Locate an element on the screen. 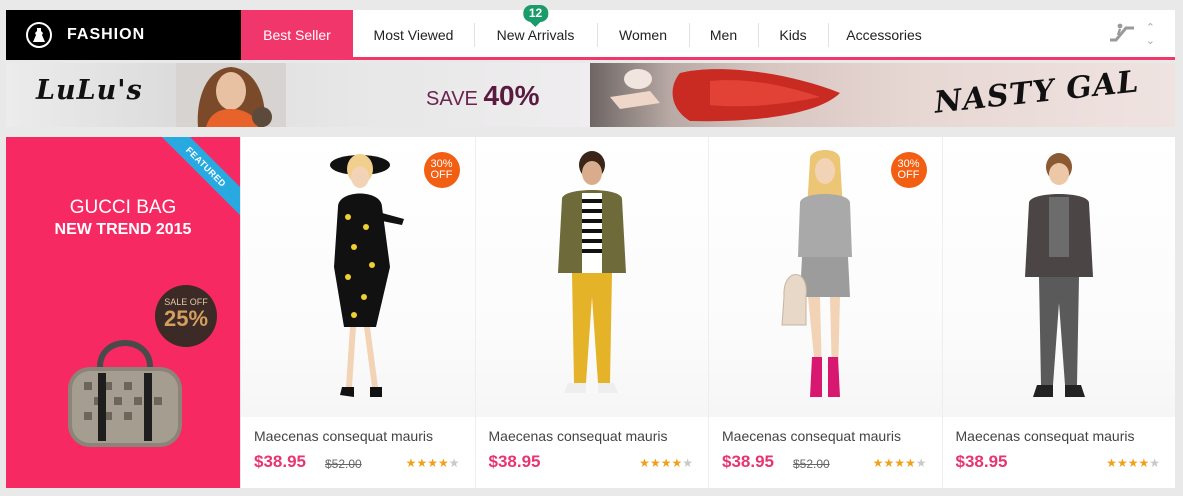 The width and height of the screenshot is (1183, 496). tab-kids: Kids is located at coordinates (793, 35).